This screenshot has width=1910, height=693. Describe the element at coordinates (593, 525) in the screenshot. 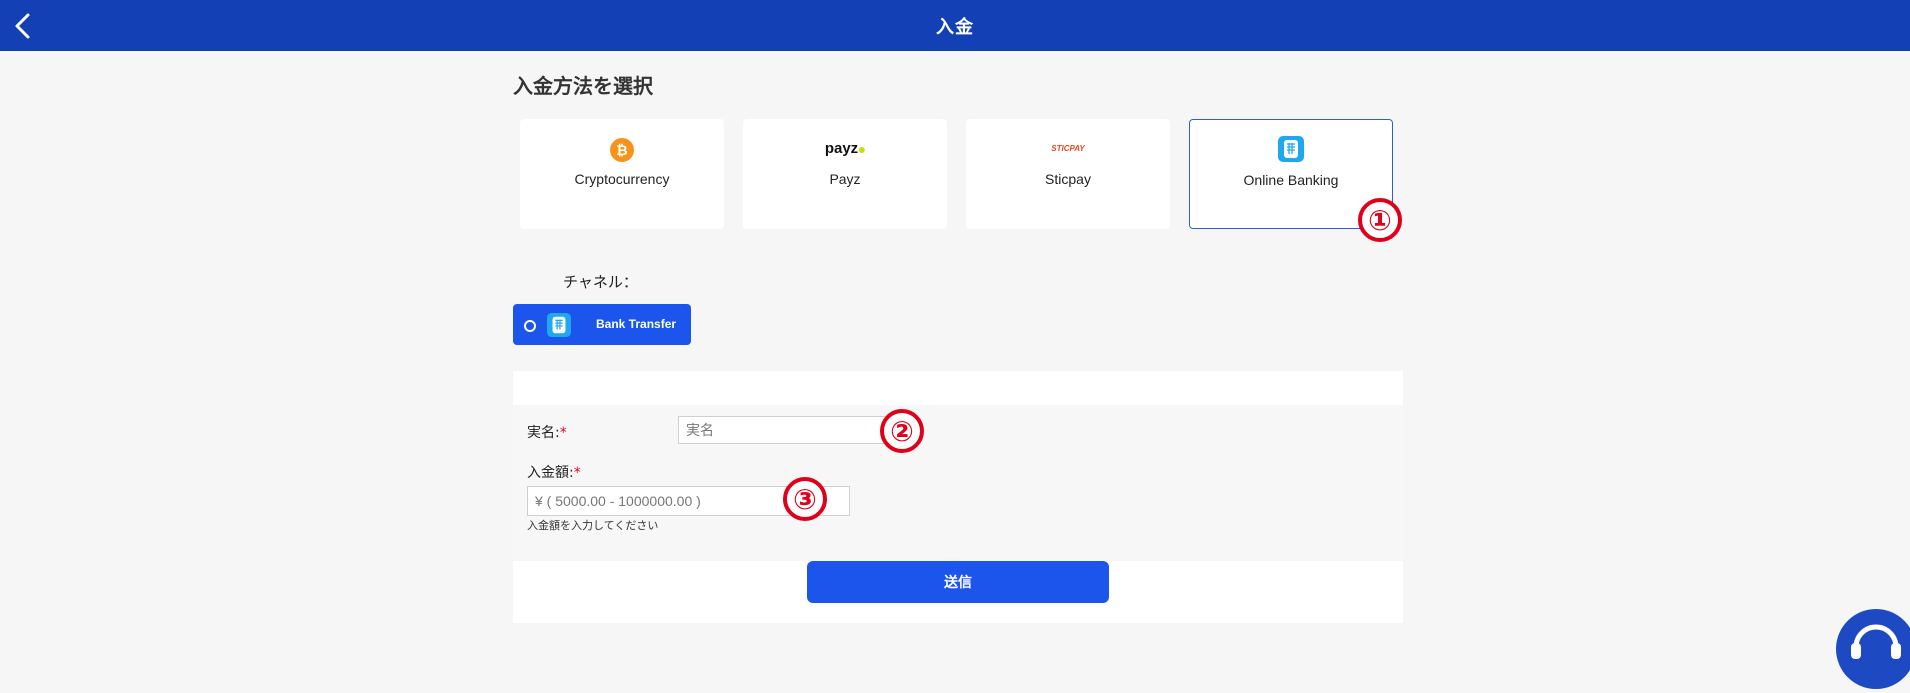

I see `amount-hint: 入金額を入力してください` at that location.